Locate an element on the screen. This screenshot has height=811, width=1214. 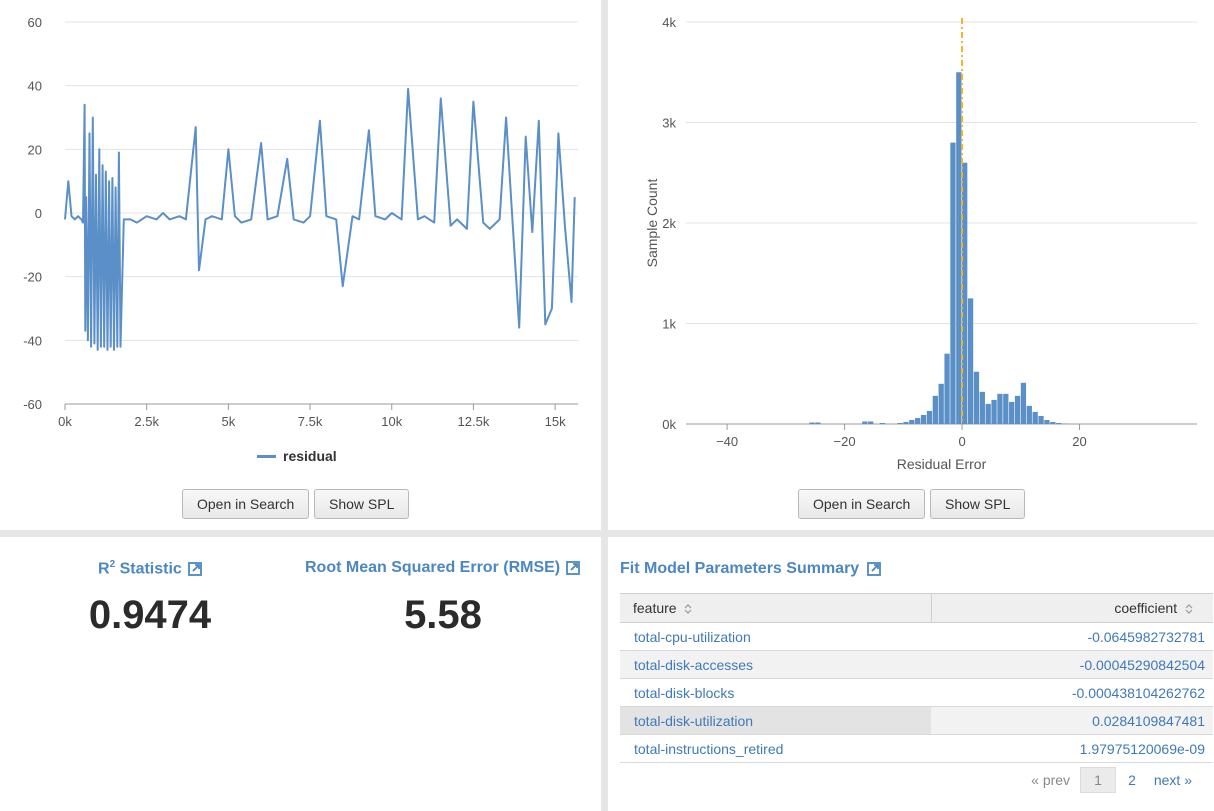
feature-cell: total-instructions_retired is located at coordinates (775, 748).